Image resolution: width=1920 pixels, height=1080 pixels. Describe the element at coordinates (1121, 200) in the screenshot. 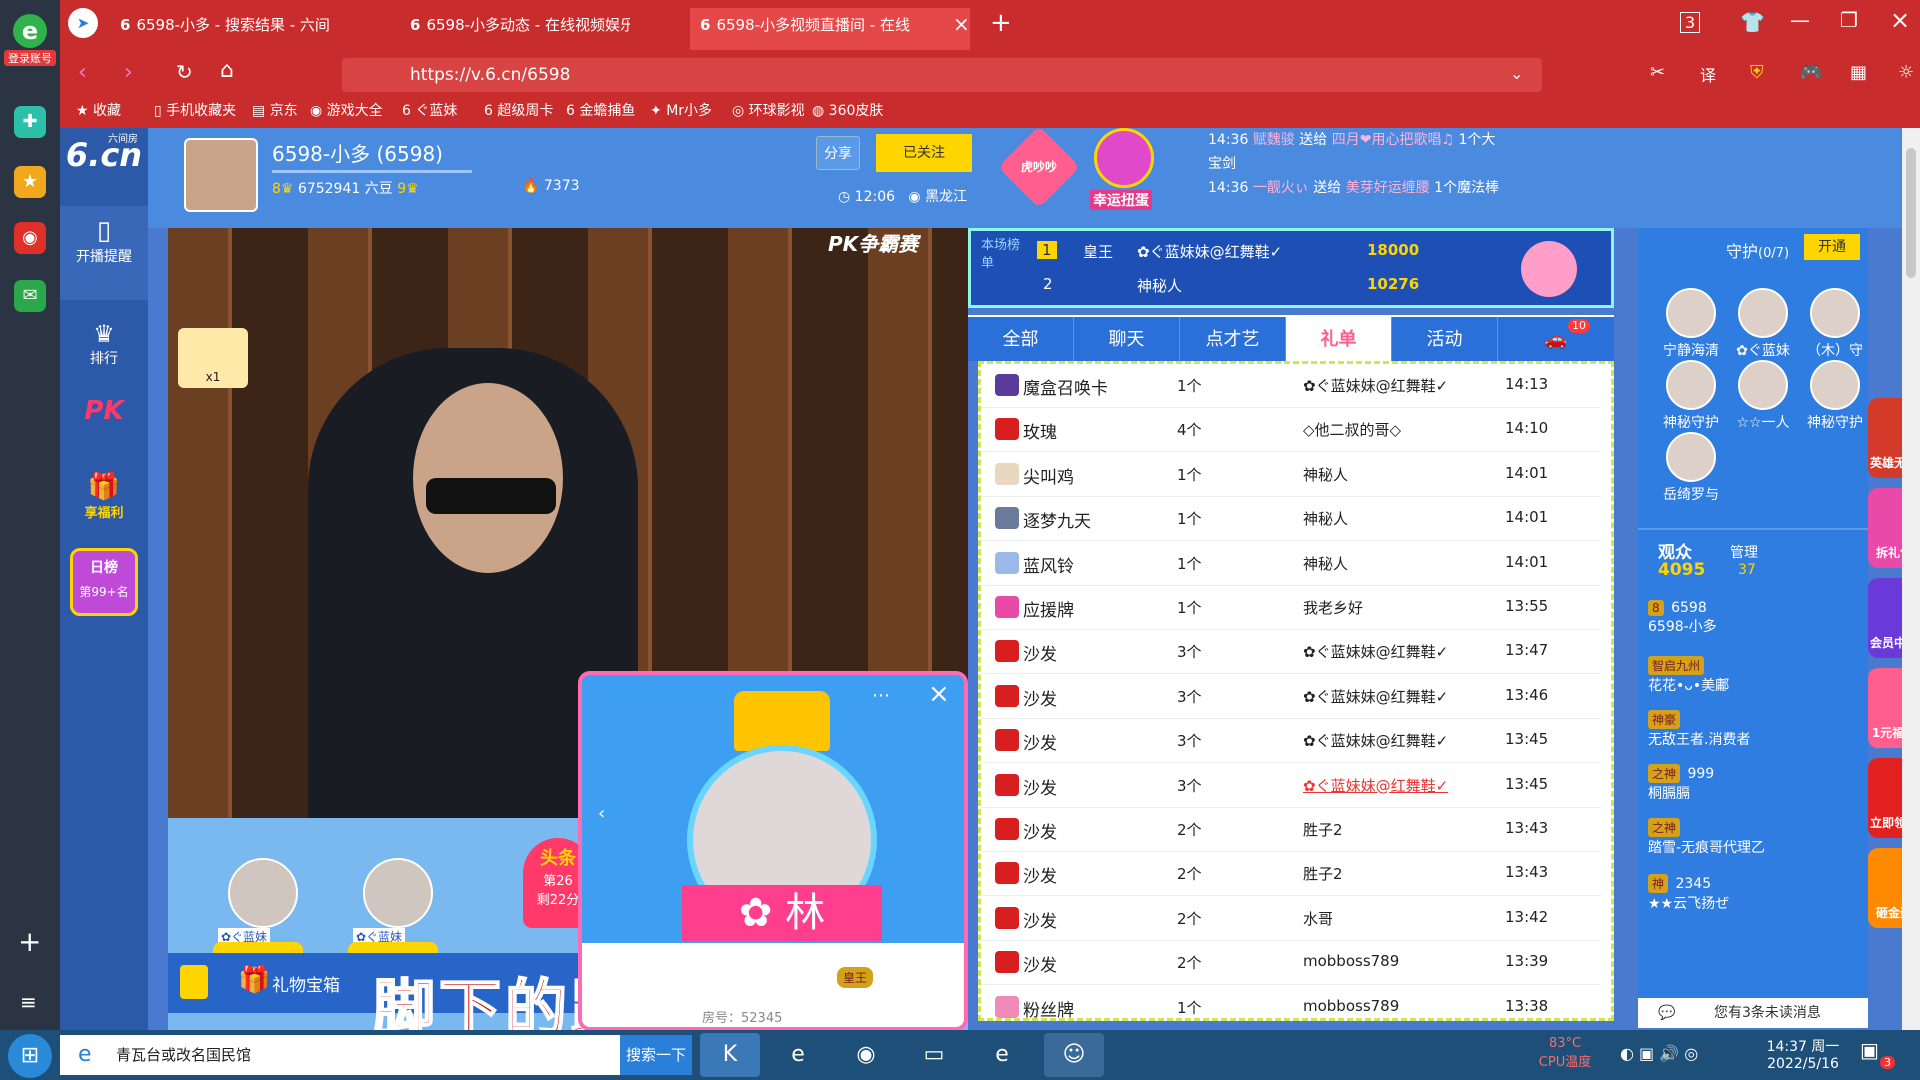

I see `lucky-label: 幸运扭蛋` at that location.